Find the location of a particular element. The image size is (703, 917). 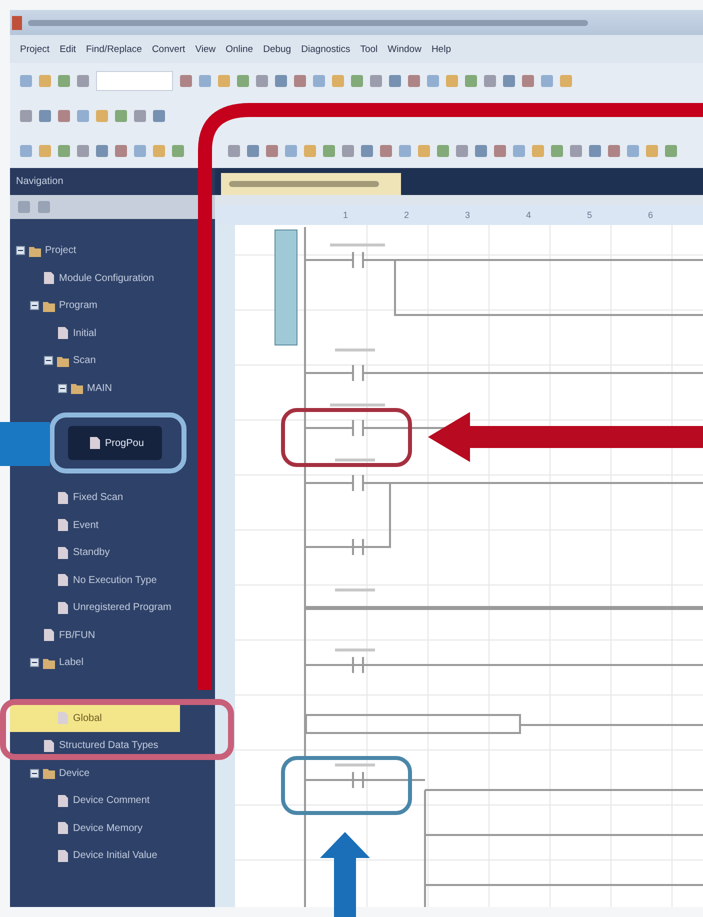

editor-tab is located at coordinates (311, 184).